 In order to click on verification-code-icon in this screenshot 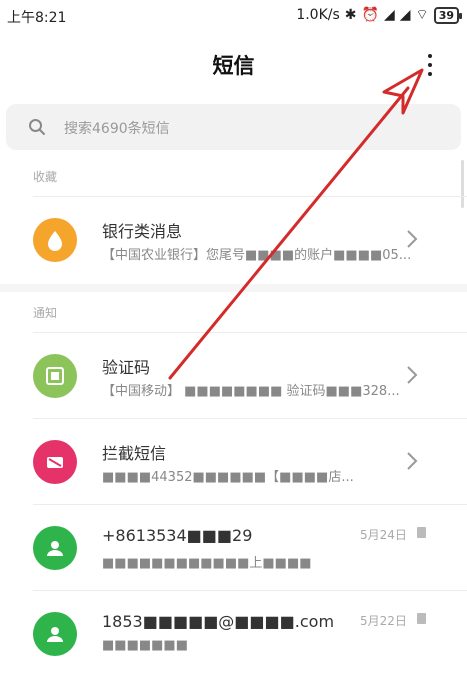, I will do `click(55, 376)`.